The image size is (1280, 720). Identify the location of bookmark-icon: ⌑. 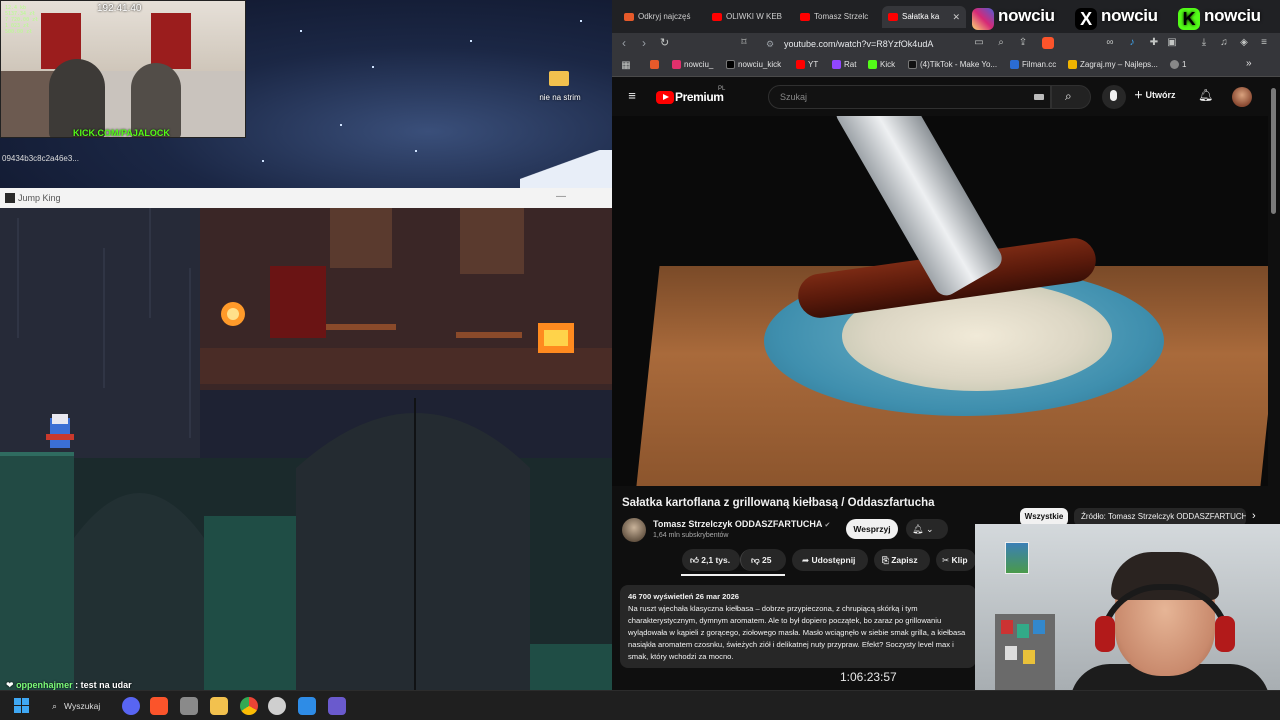
(744, 43).